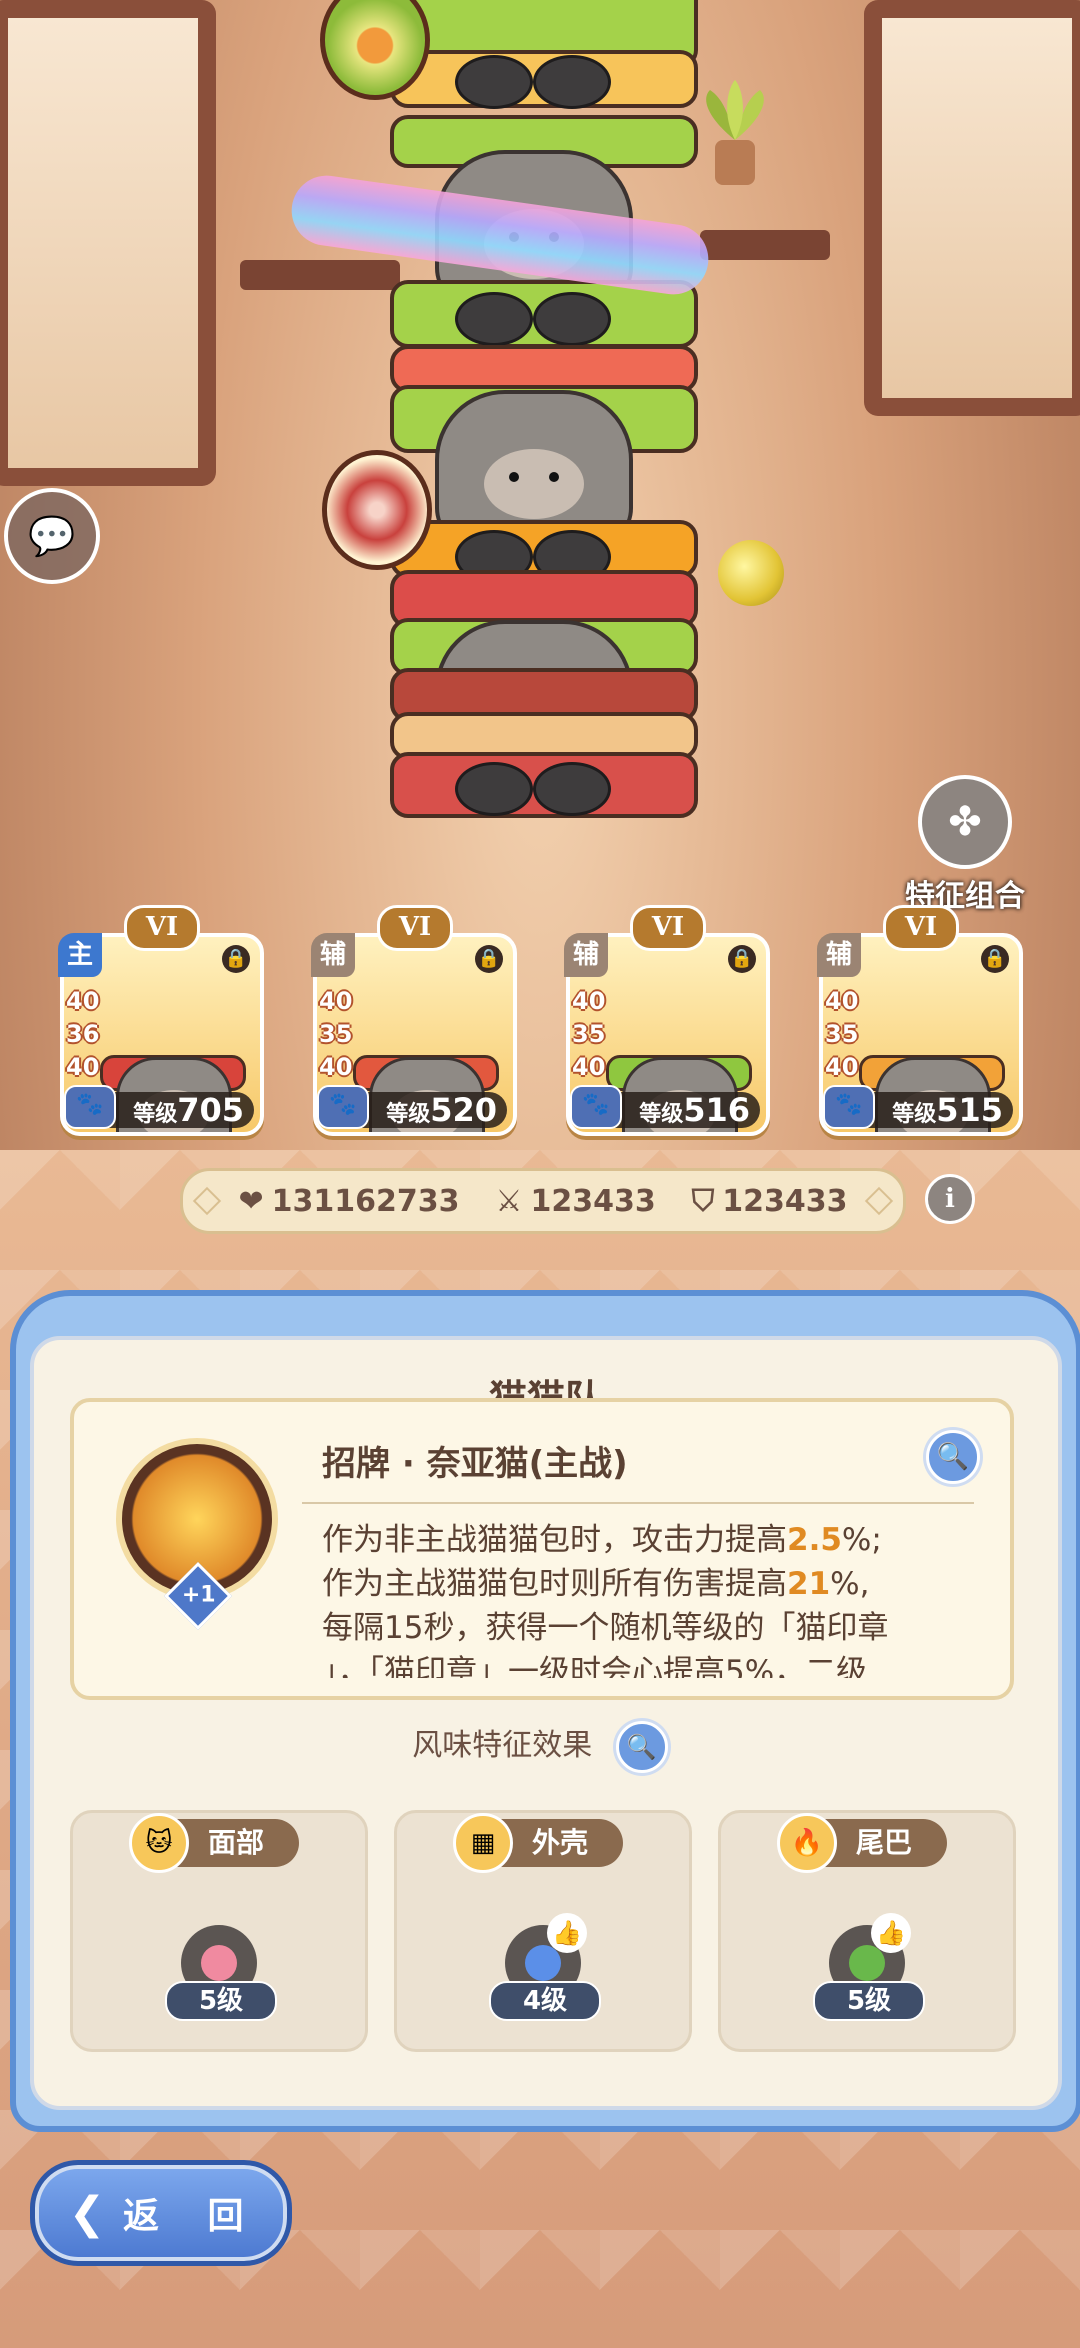 This screenshot has height=2348, width=1080. What do you see at coordinates (638, 1503) in the screenshot?
I see `divider` at bounding box center [638, 1503].